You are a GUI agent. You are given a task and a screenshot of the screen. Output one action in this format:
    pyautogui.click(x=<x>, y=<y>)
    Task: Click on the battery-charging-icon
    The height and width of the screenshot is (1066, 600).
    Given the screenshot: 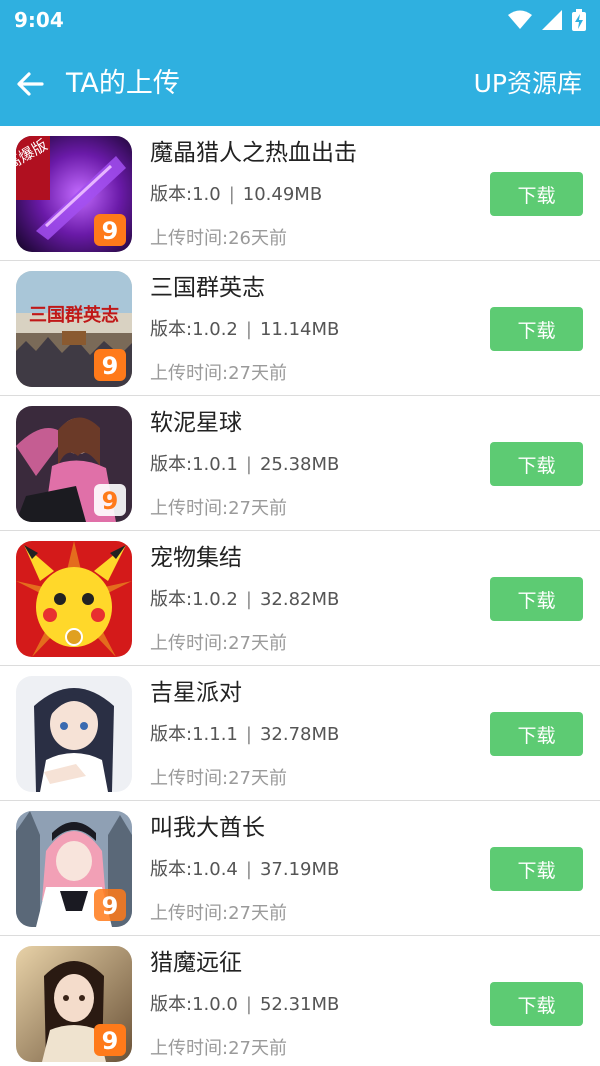 What is the action you would take?
    pyautogui.click(x=579, y=20)
    